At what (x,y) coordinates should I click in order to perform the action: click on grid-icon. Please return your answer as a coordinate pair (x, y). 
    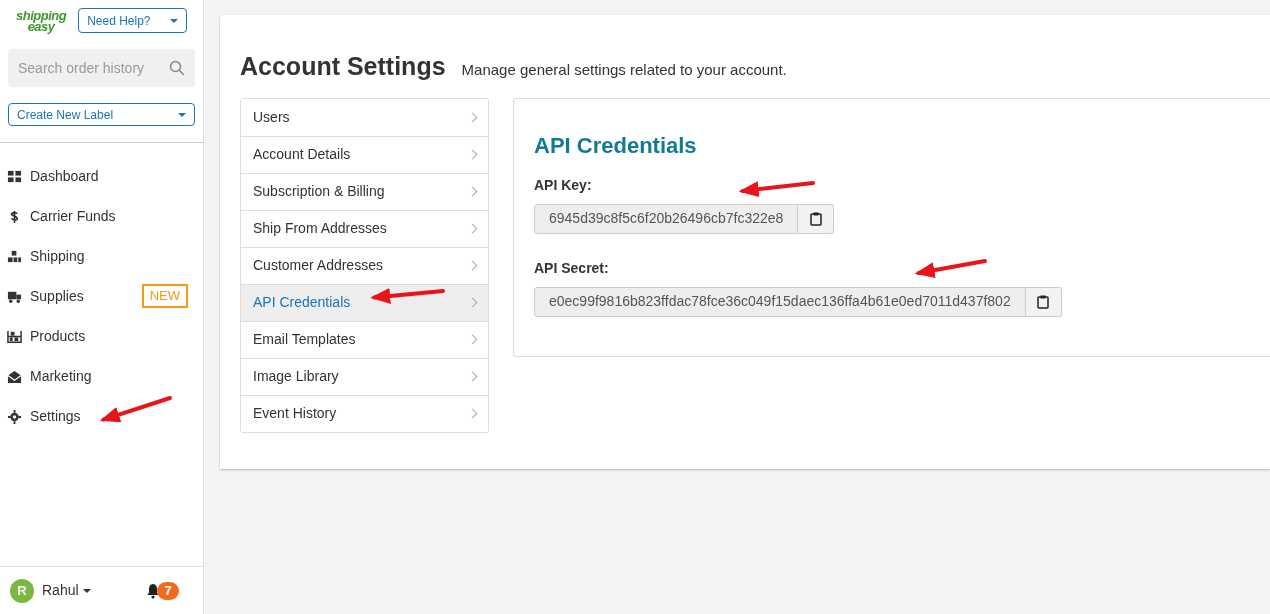
    Looking at the image, I should click on (14, 176).